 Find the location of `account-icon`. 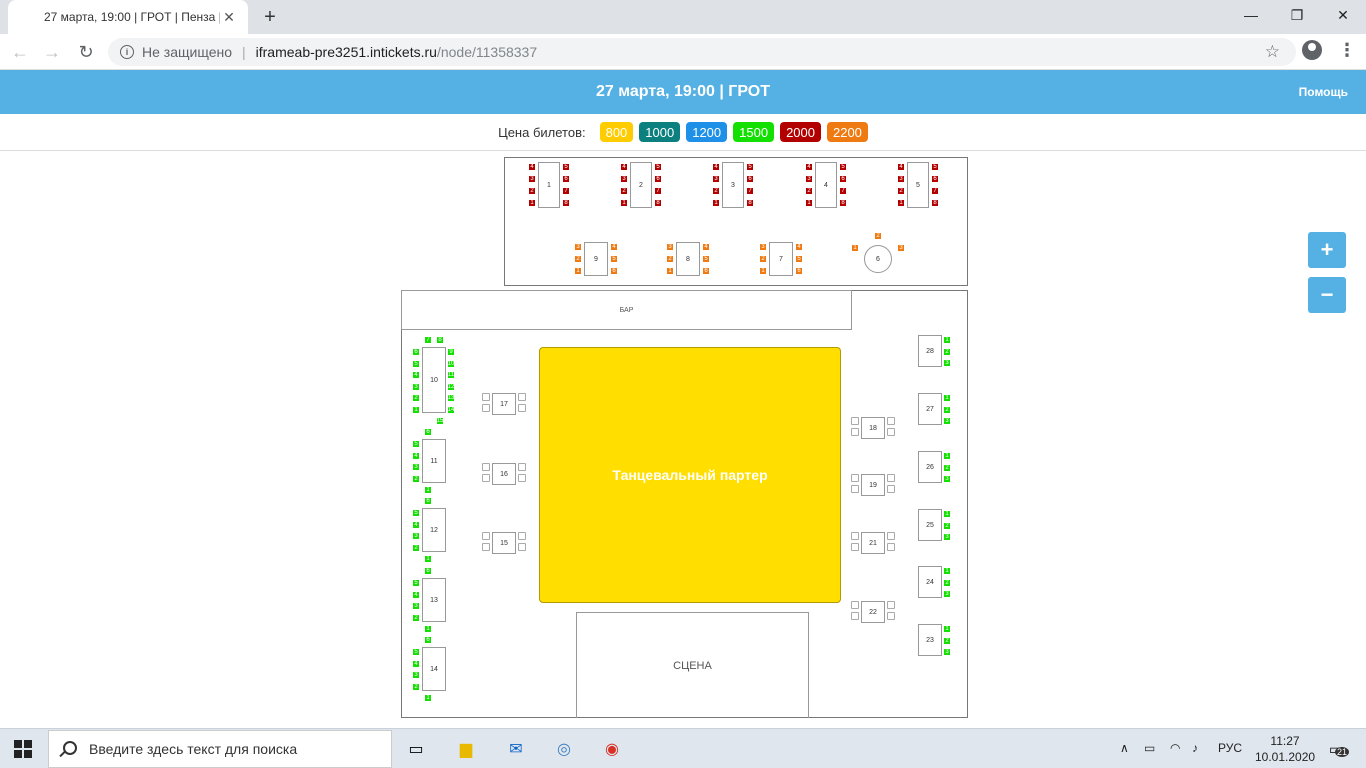

account-icon is located at coordinates (1312, 50).